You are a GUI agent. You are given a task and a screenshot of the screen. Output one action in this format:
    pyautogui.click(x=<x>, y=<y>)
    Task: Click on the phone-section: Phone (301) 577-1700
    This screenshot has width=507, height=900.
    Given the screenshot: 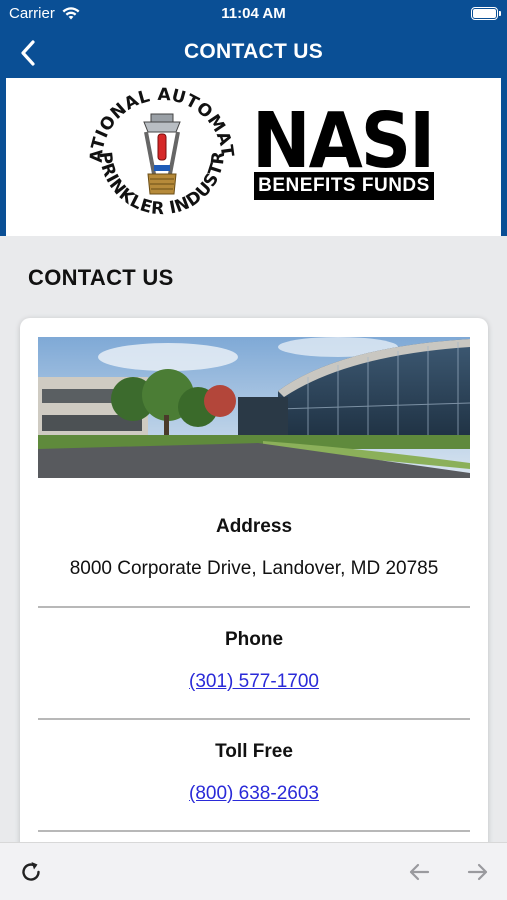 What is the action you would take?
    pyautogui.click(x=254, y=661)
    